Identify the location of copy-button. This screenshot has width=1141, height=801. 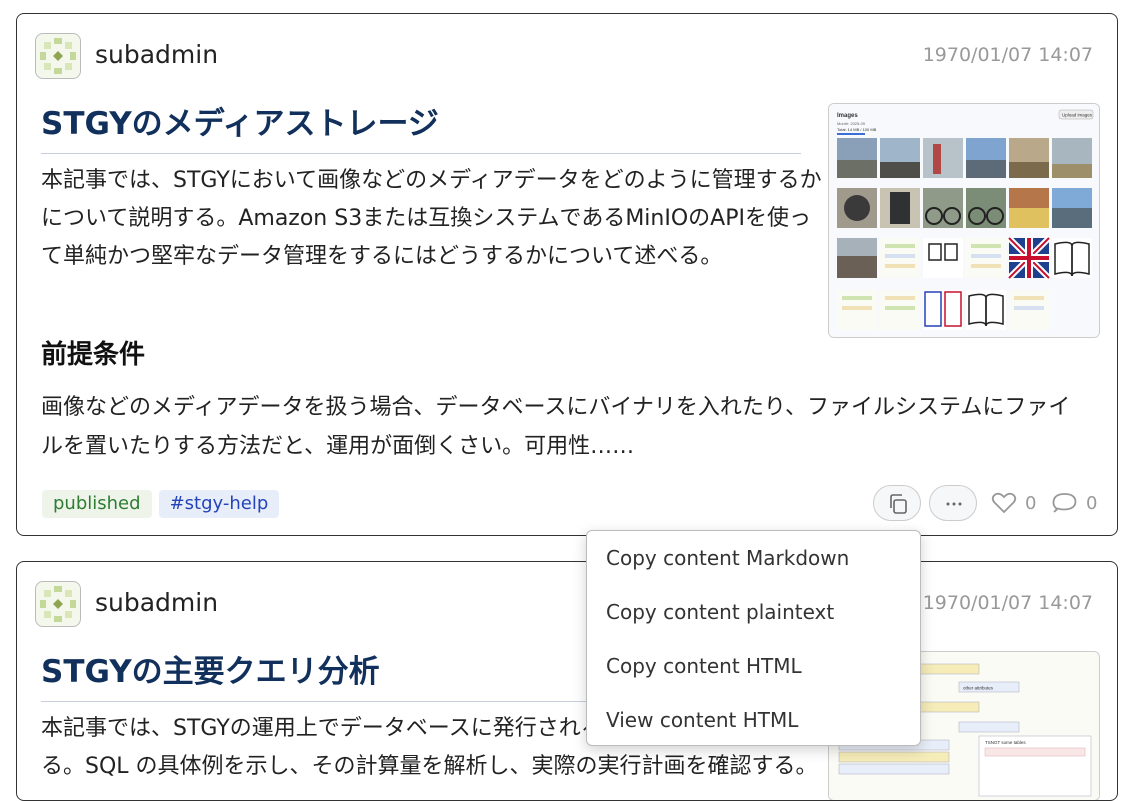
(897, 503).